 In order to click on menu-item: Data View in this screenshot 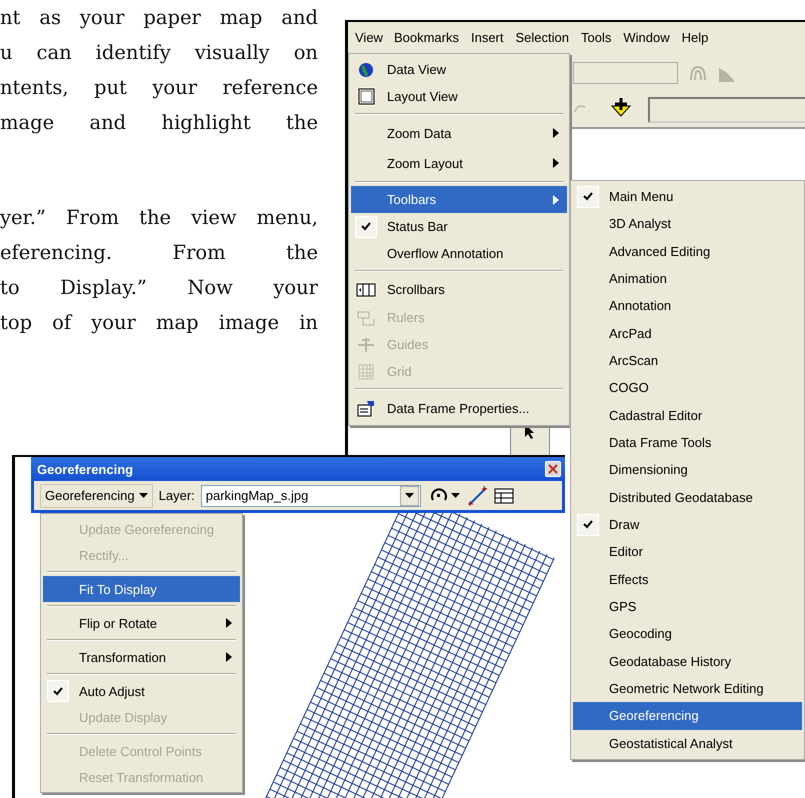, I will do `click(459, 69)`.